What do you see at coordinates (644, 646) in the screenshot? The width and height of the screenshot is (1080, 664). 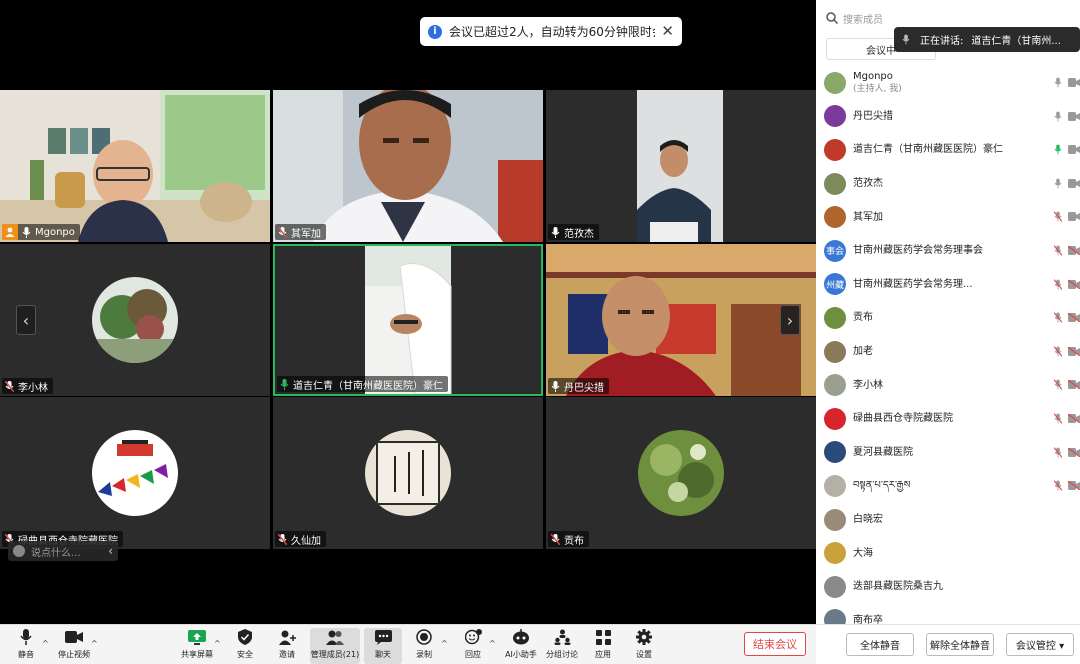 I see `settings-button: 设置` at bounding box center [644, 646].